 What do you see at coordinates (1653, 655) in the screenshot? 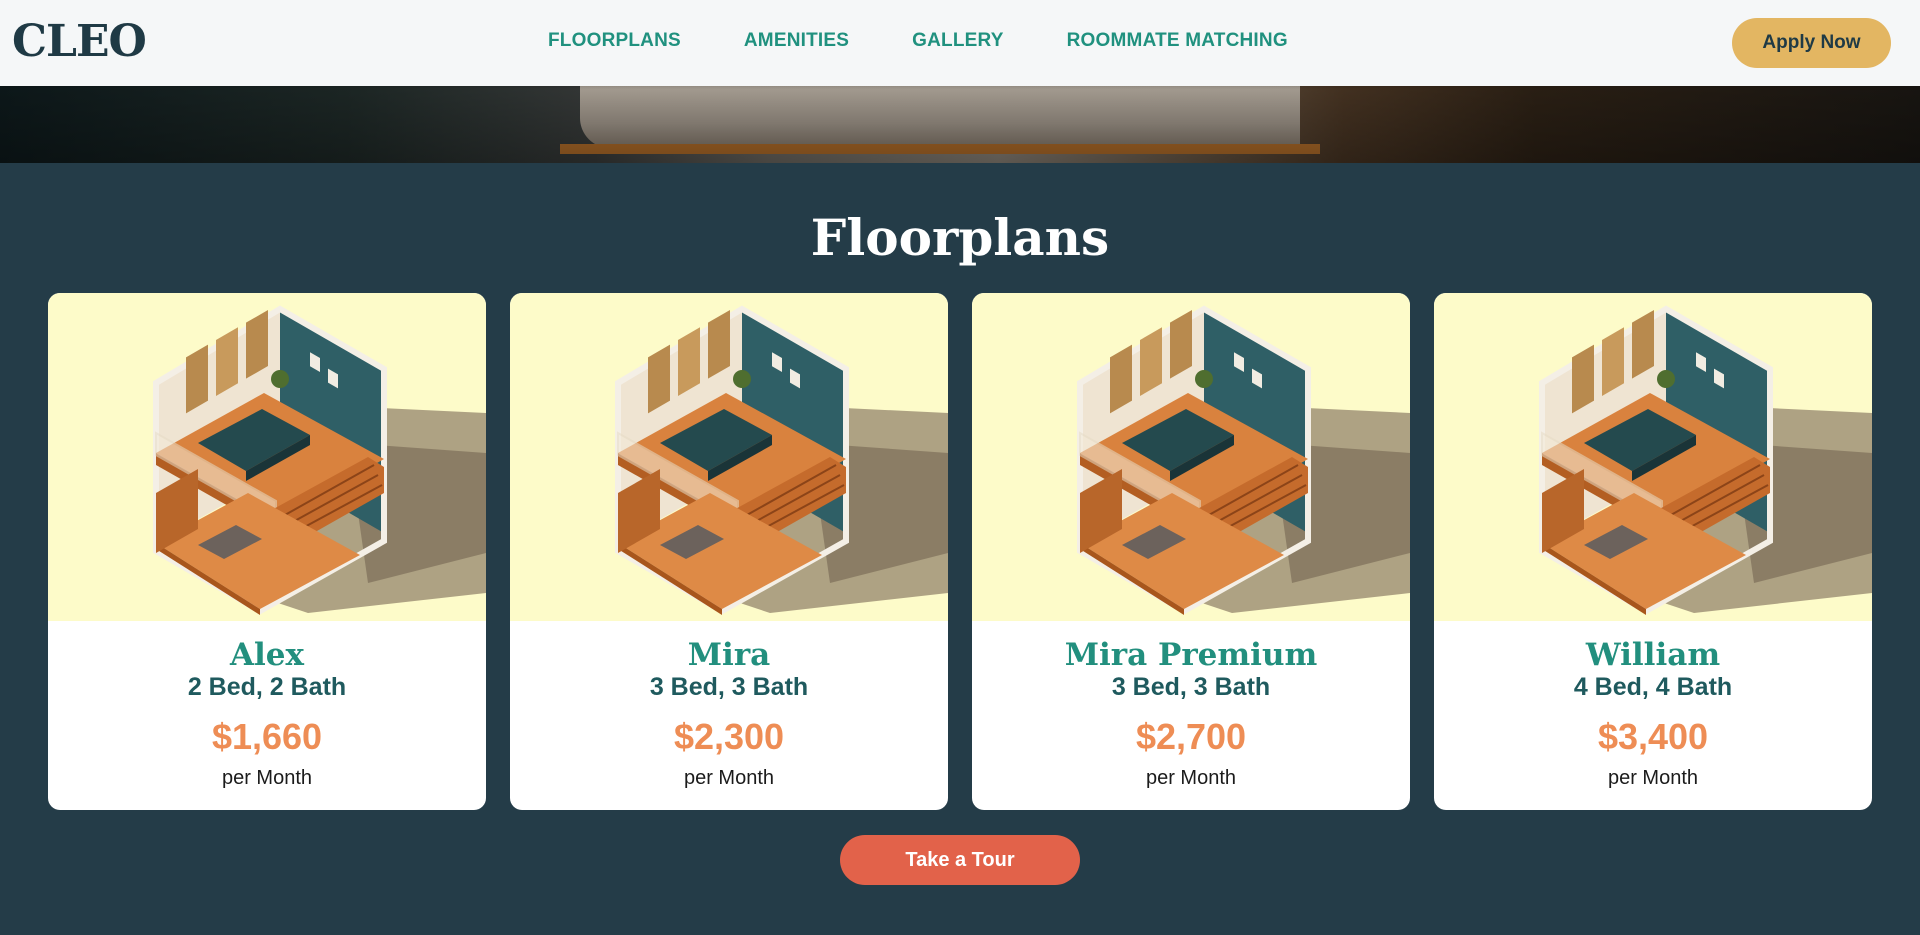
I see `floorplan-name: William` at bounding box center [1653, 655].